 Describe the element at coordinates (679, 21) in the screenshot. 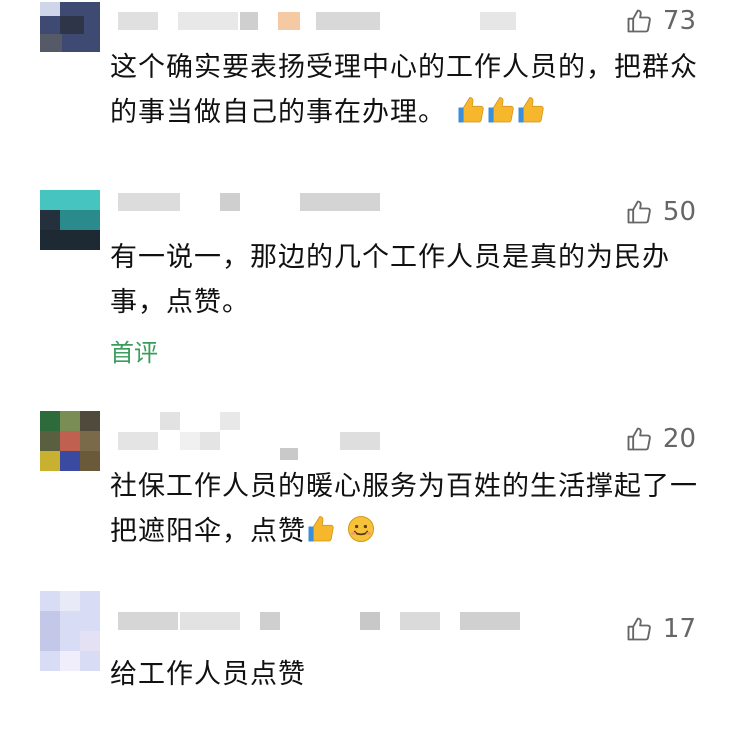

I see `like-count: 73` at that location.